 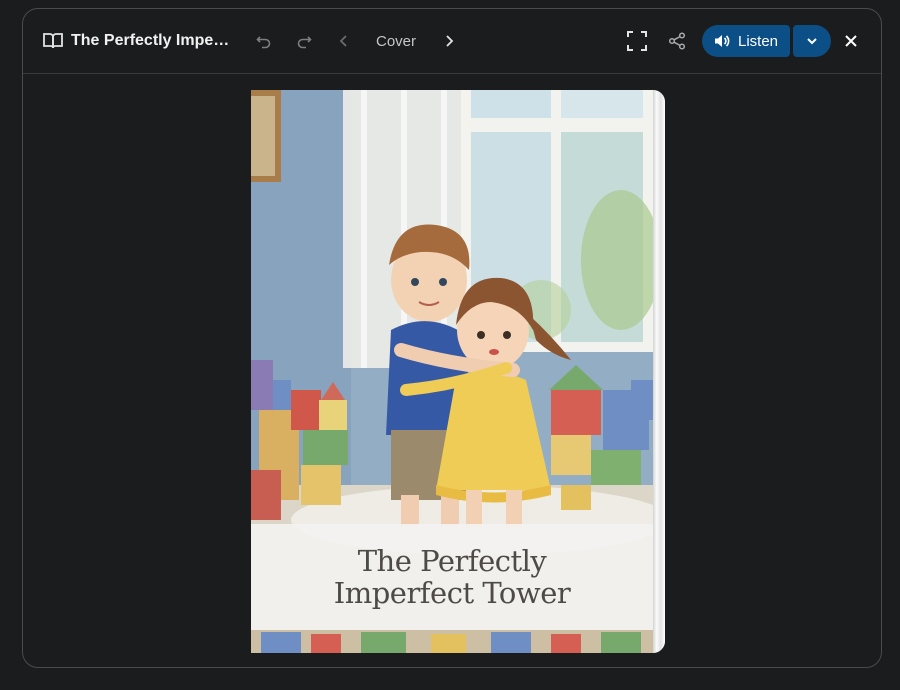 I want to click on previous-page-button, so click(x=344, y=41).